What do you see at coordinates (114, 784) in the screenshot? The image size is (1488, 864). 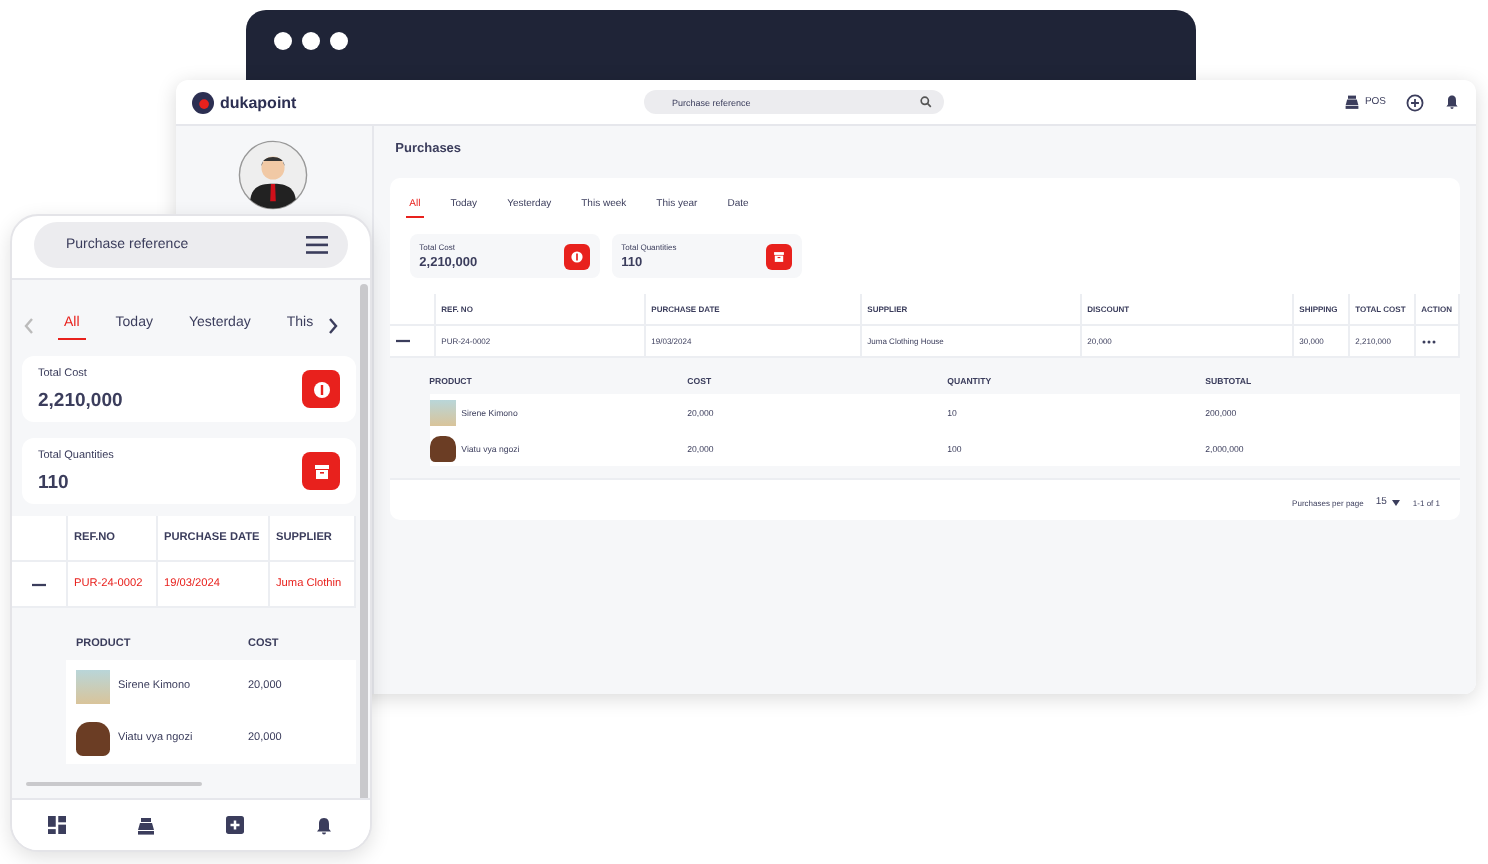 I see `scrollbar` at bounding box center [114, 784].